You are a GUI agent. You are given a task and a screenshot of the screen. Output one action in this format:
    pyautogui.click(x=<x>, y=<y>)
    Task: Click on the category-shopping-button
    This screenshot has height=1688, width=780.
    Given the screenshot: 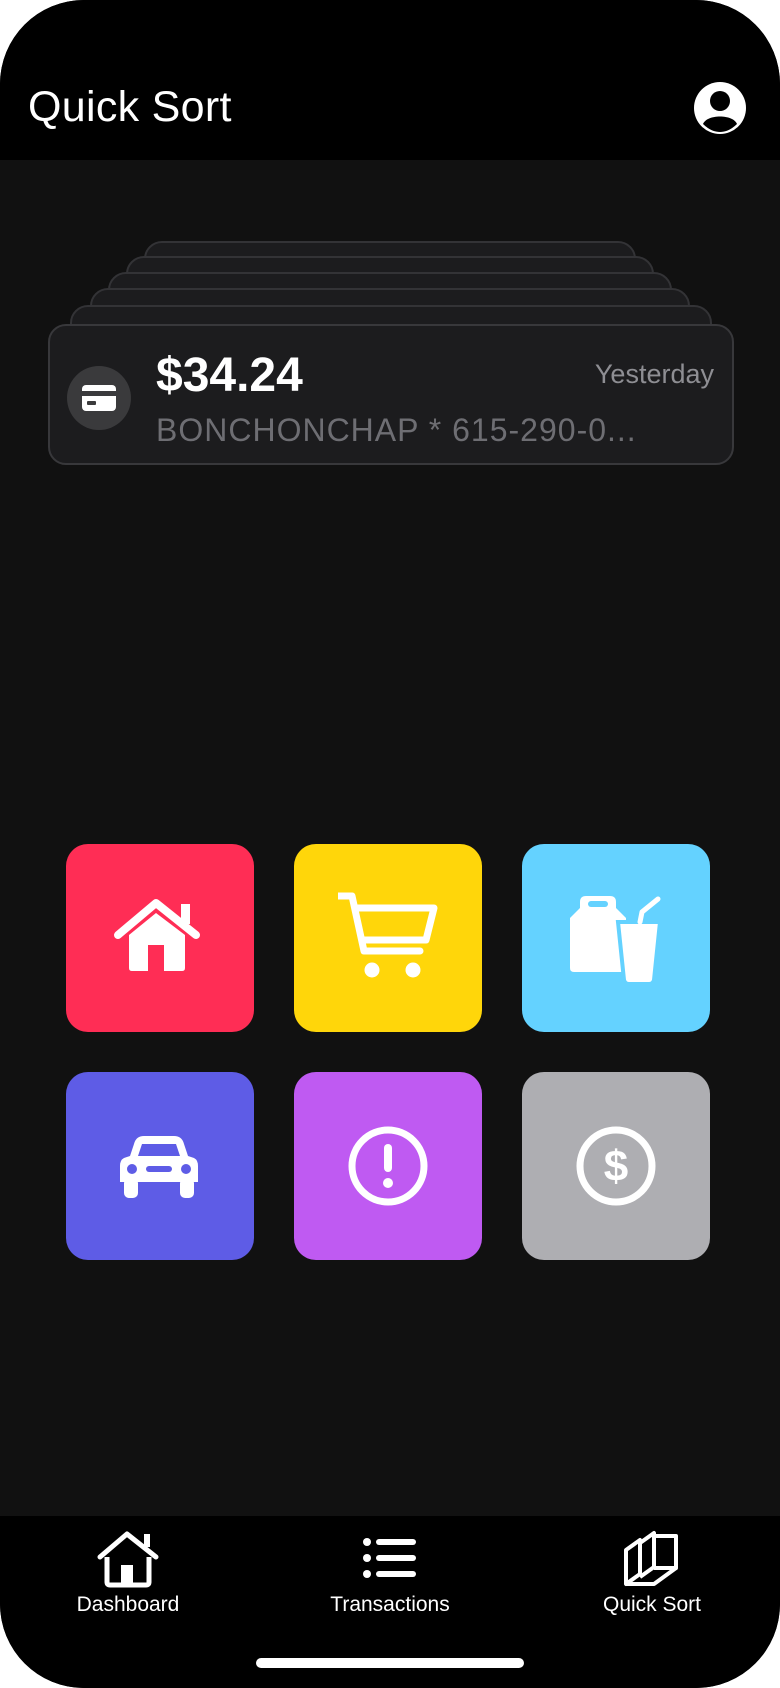 What is the action you would take?
    pyautogui.click(x=388, y=938)
    